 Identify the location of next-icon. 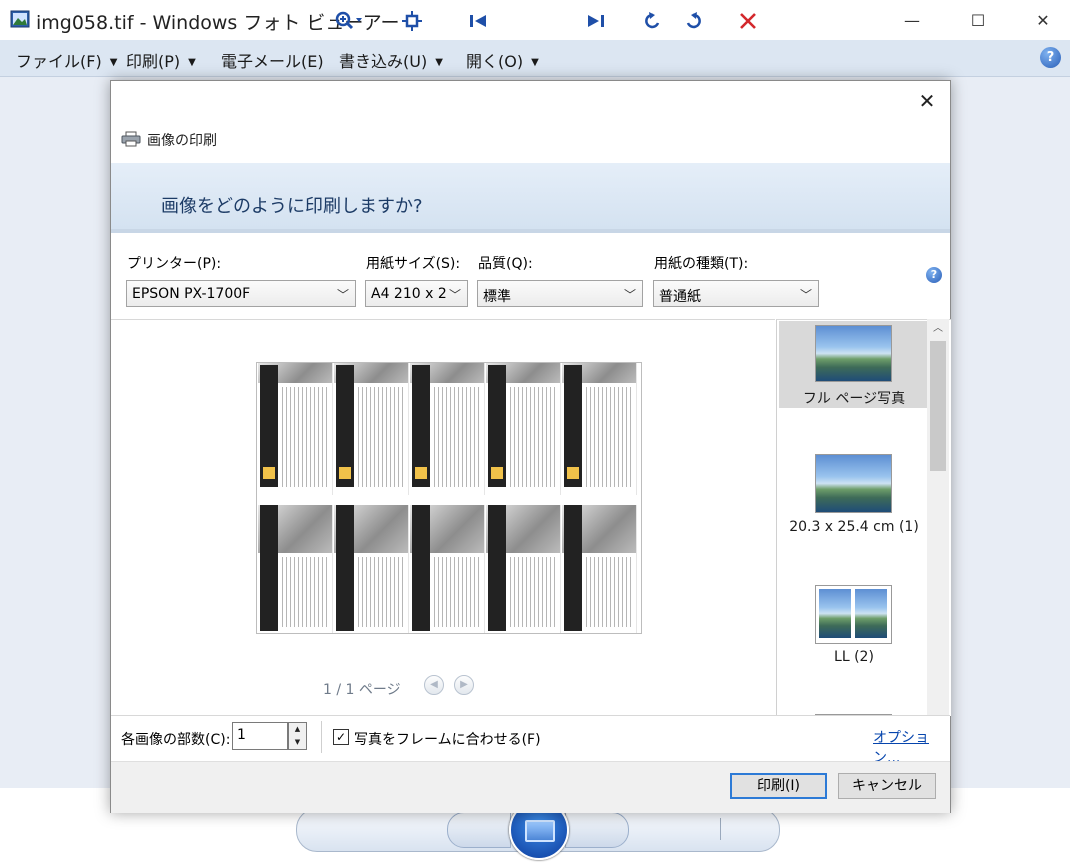
(596, 21).